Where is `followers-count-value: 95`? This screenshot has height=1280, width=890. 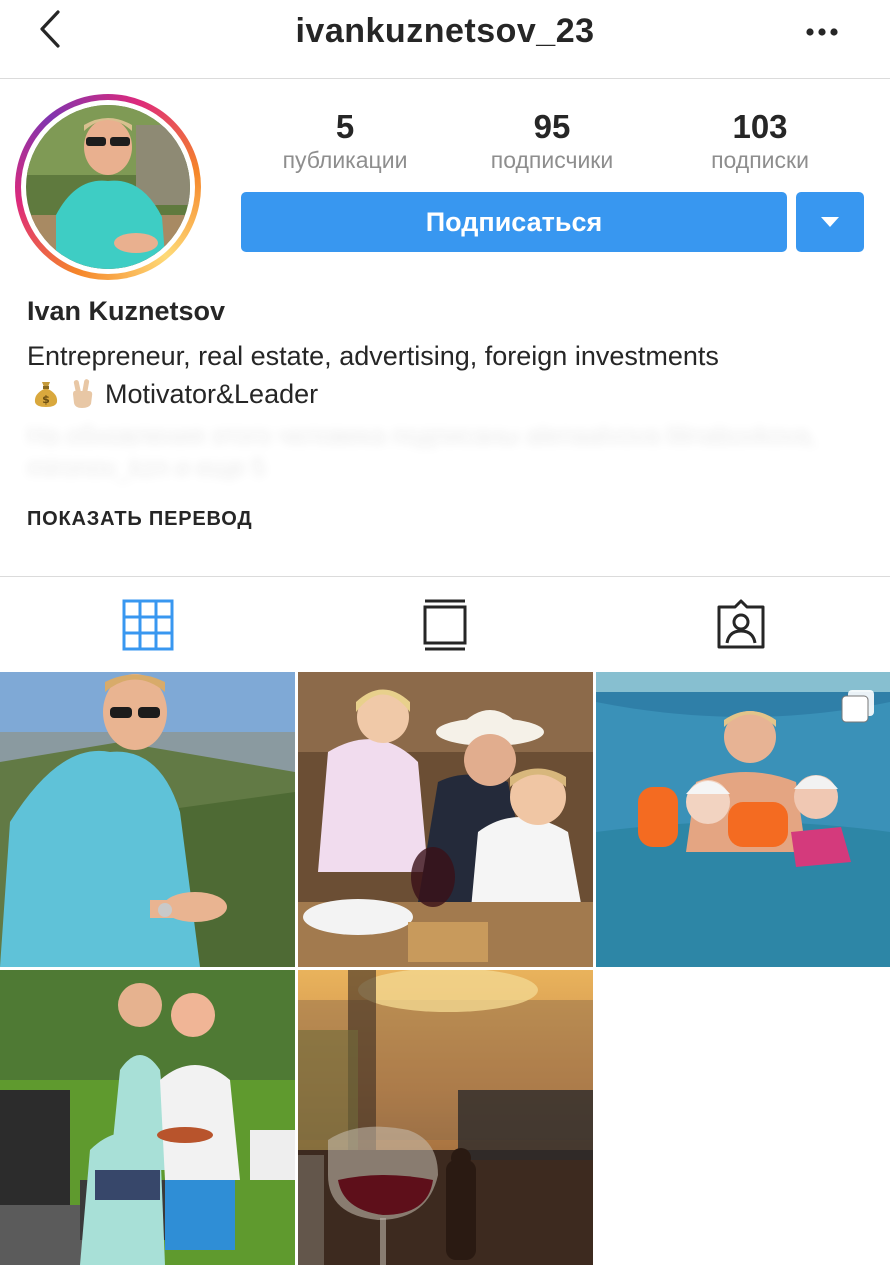 followers-count-value: 95 is located at coordinates (552, 126).